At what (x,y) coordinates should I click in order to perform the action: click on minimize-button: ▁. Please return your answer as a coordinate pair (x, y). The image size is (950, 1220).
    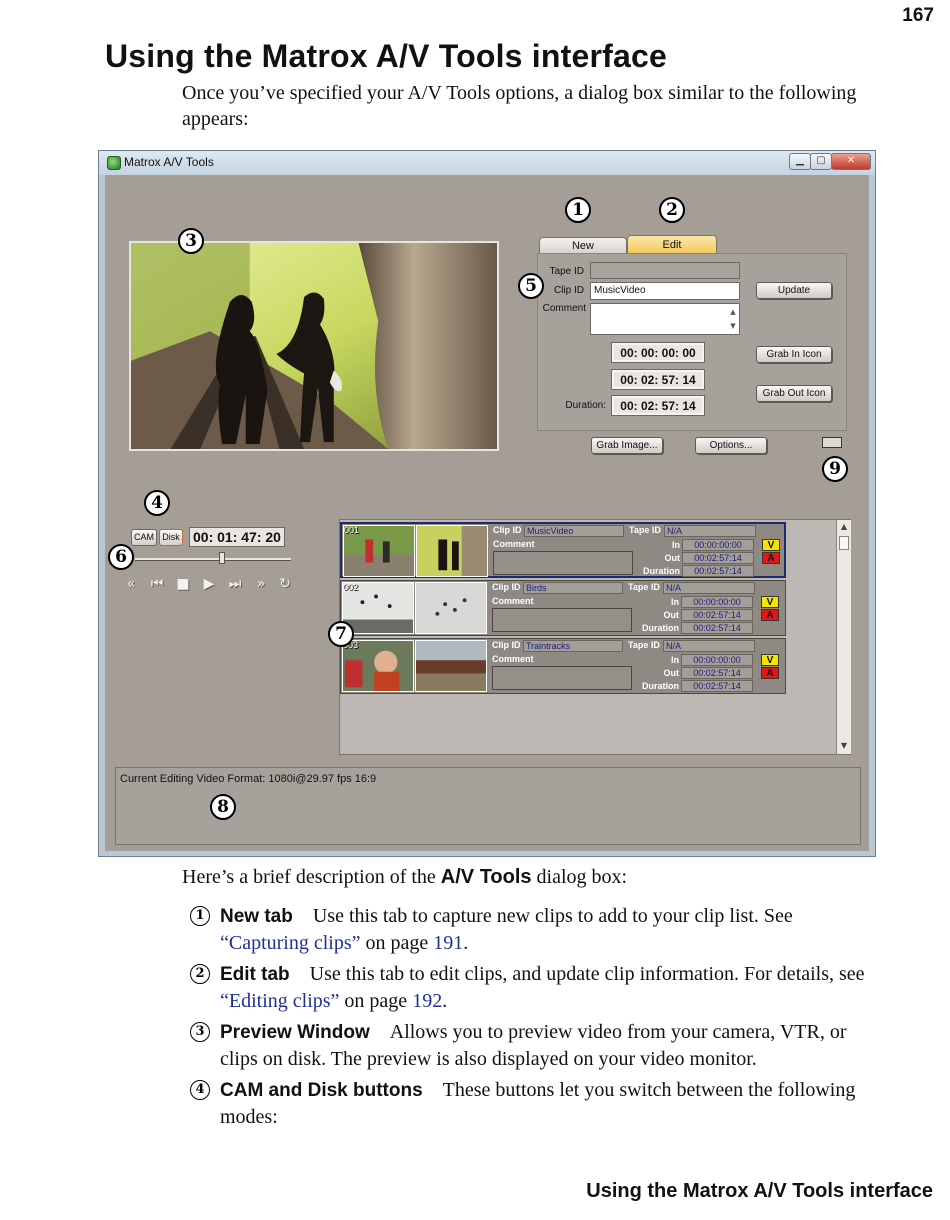
    Looking at the image, I should click on (800, 161).